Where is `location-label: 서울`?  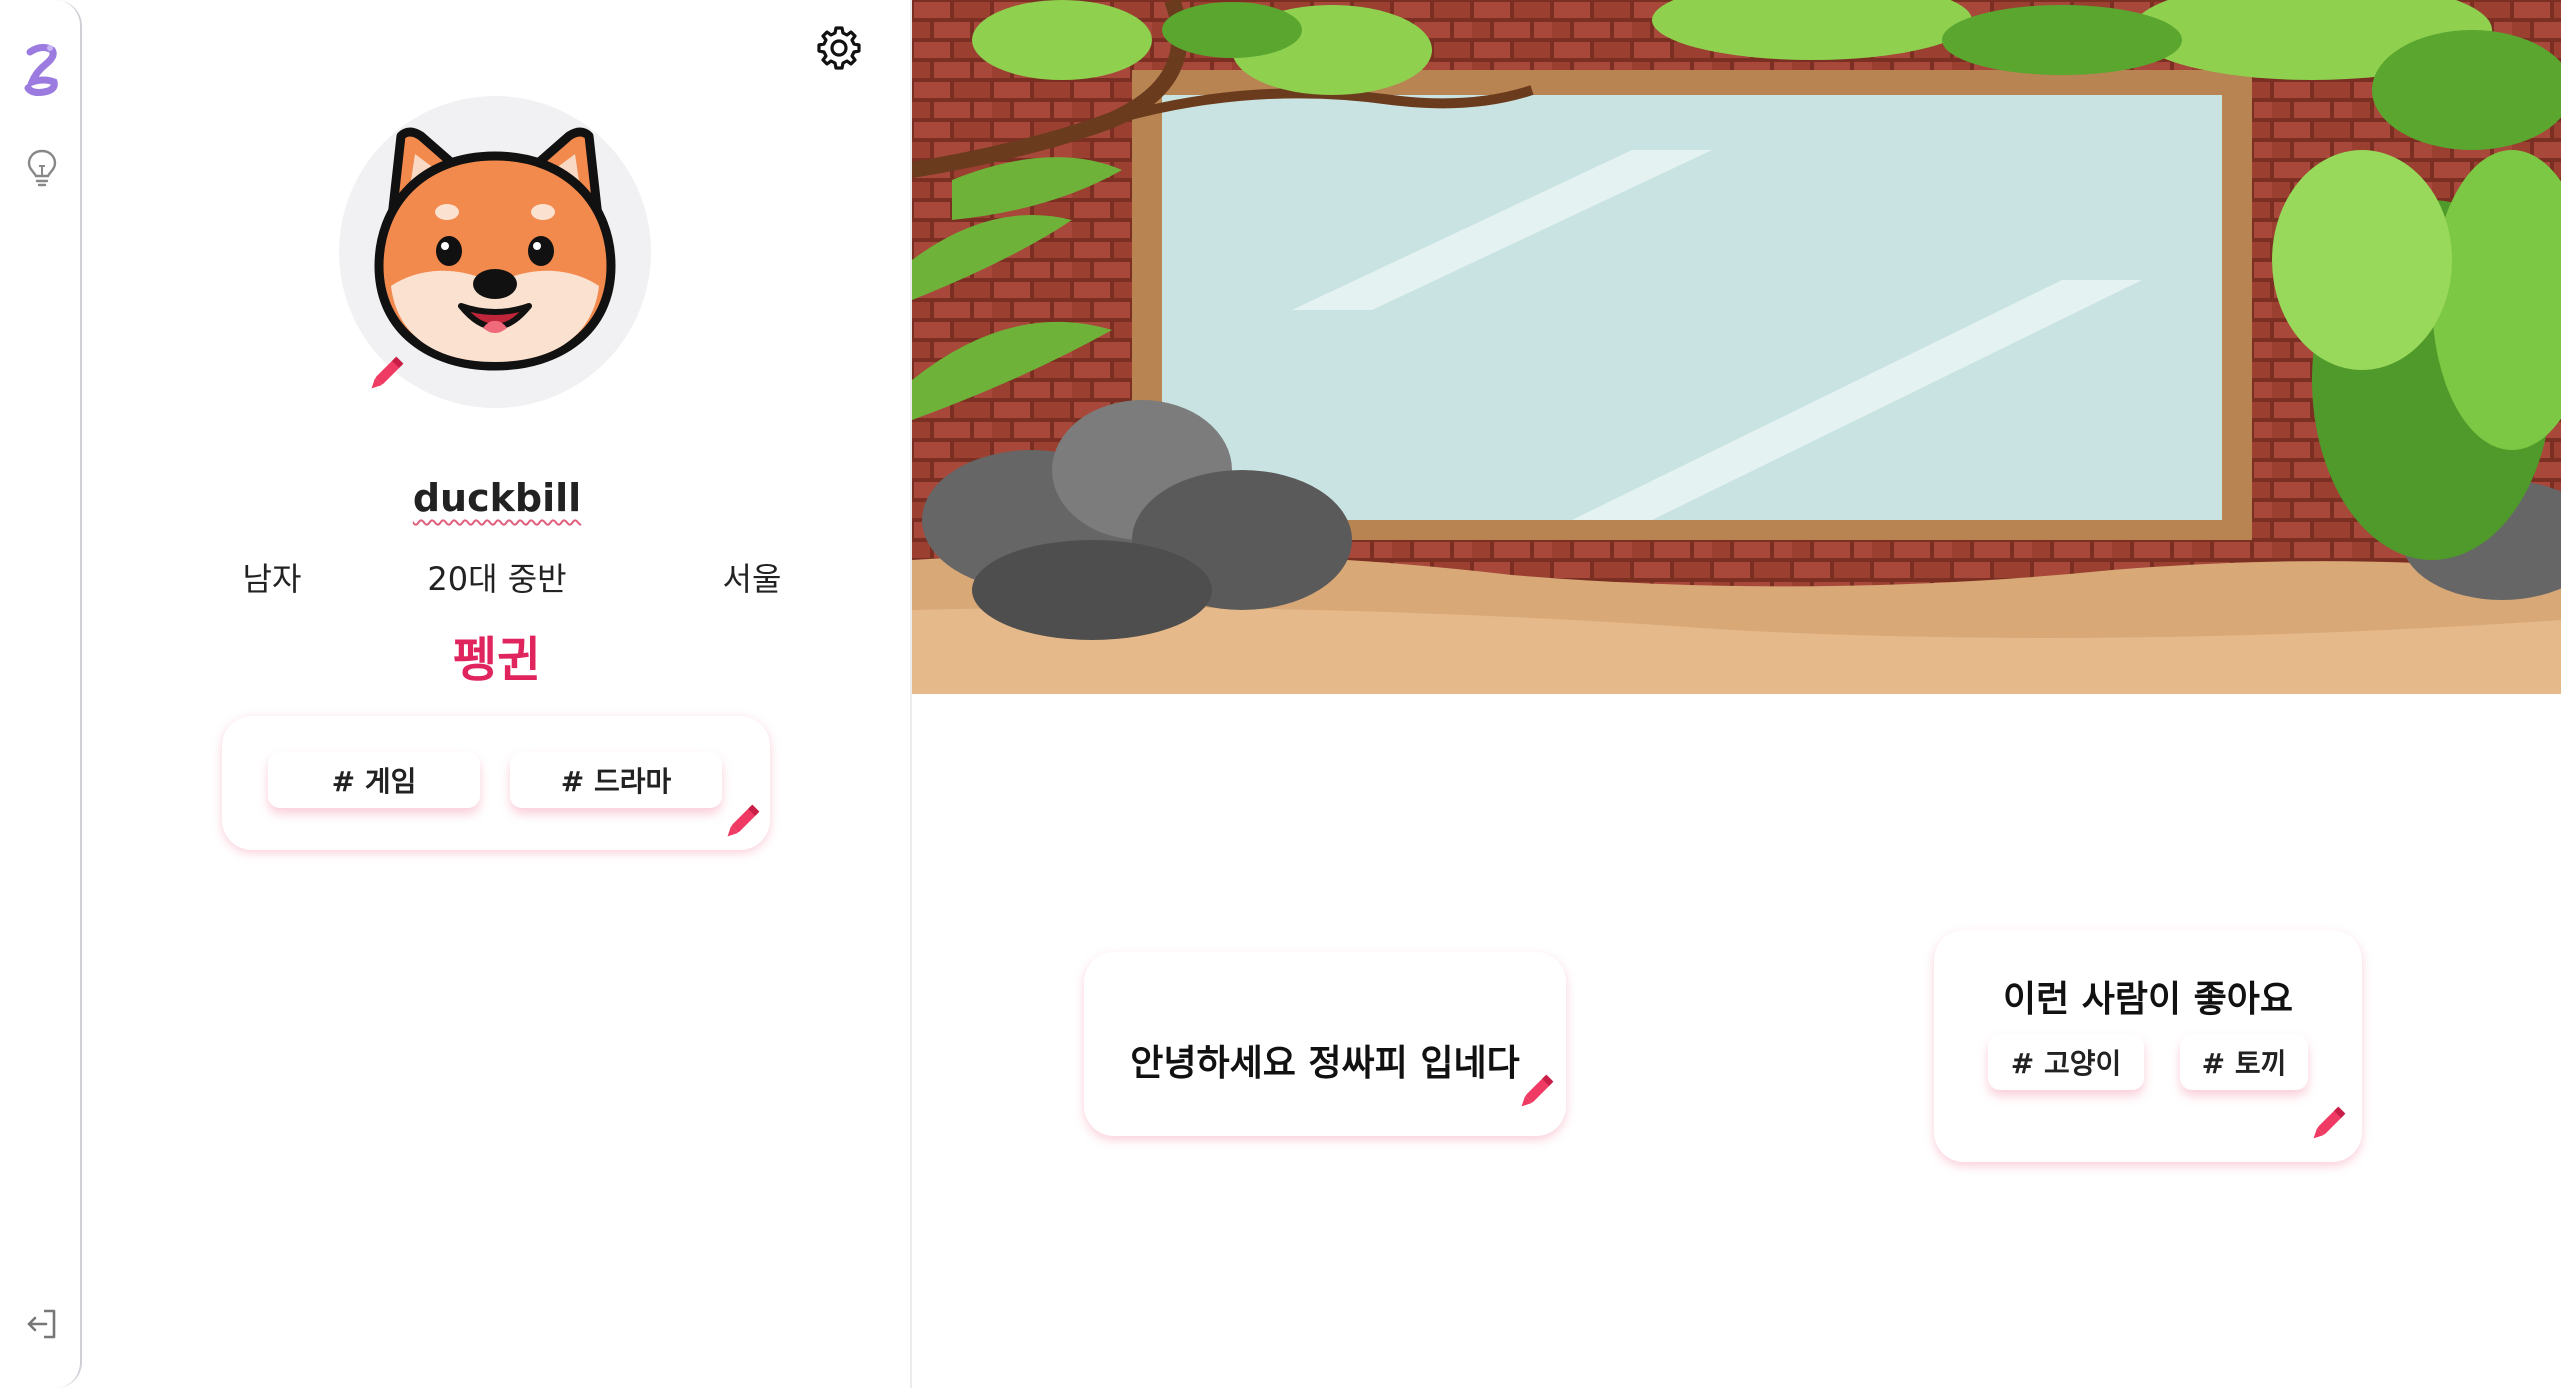 location-label: 서울 is located at coordinates (752, 579).